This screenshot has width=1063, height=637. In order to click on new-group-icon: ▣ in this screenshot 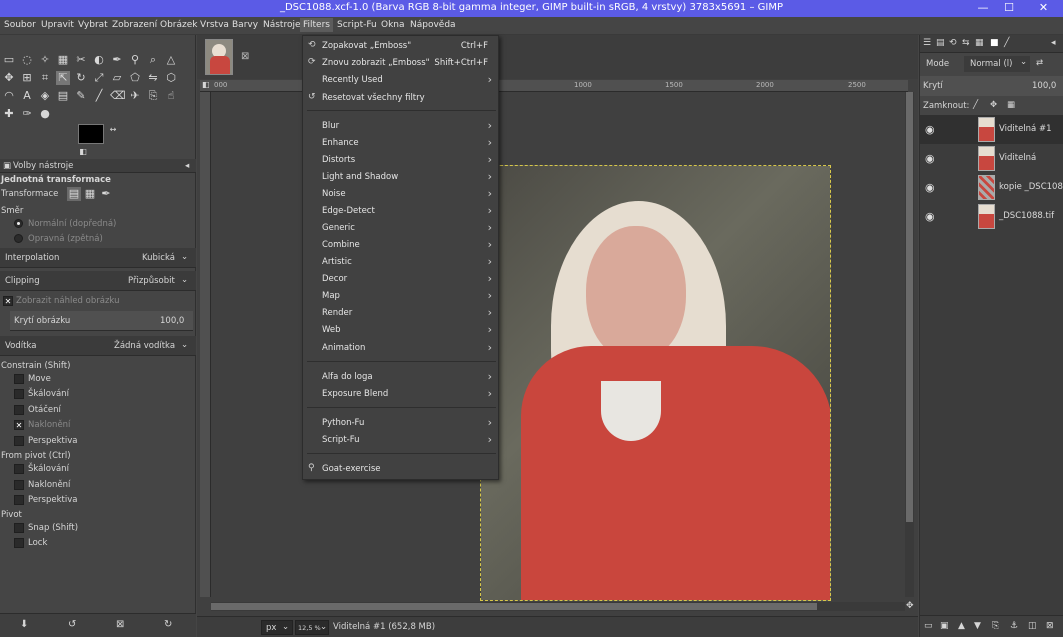, I will do `click(944, 626)`.